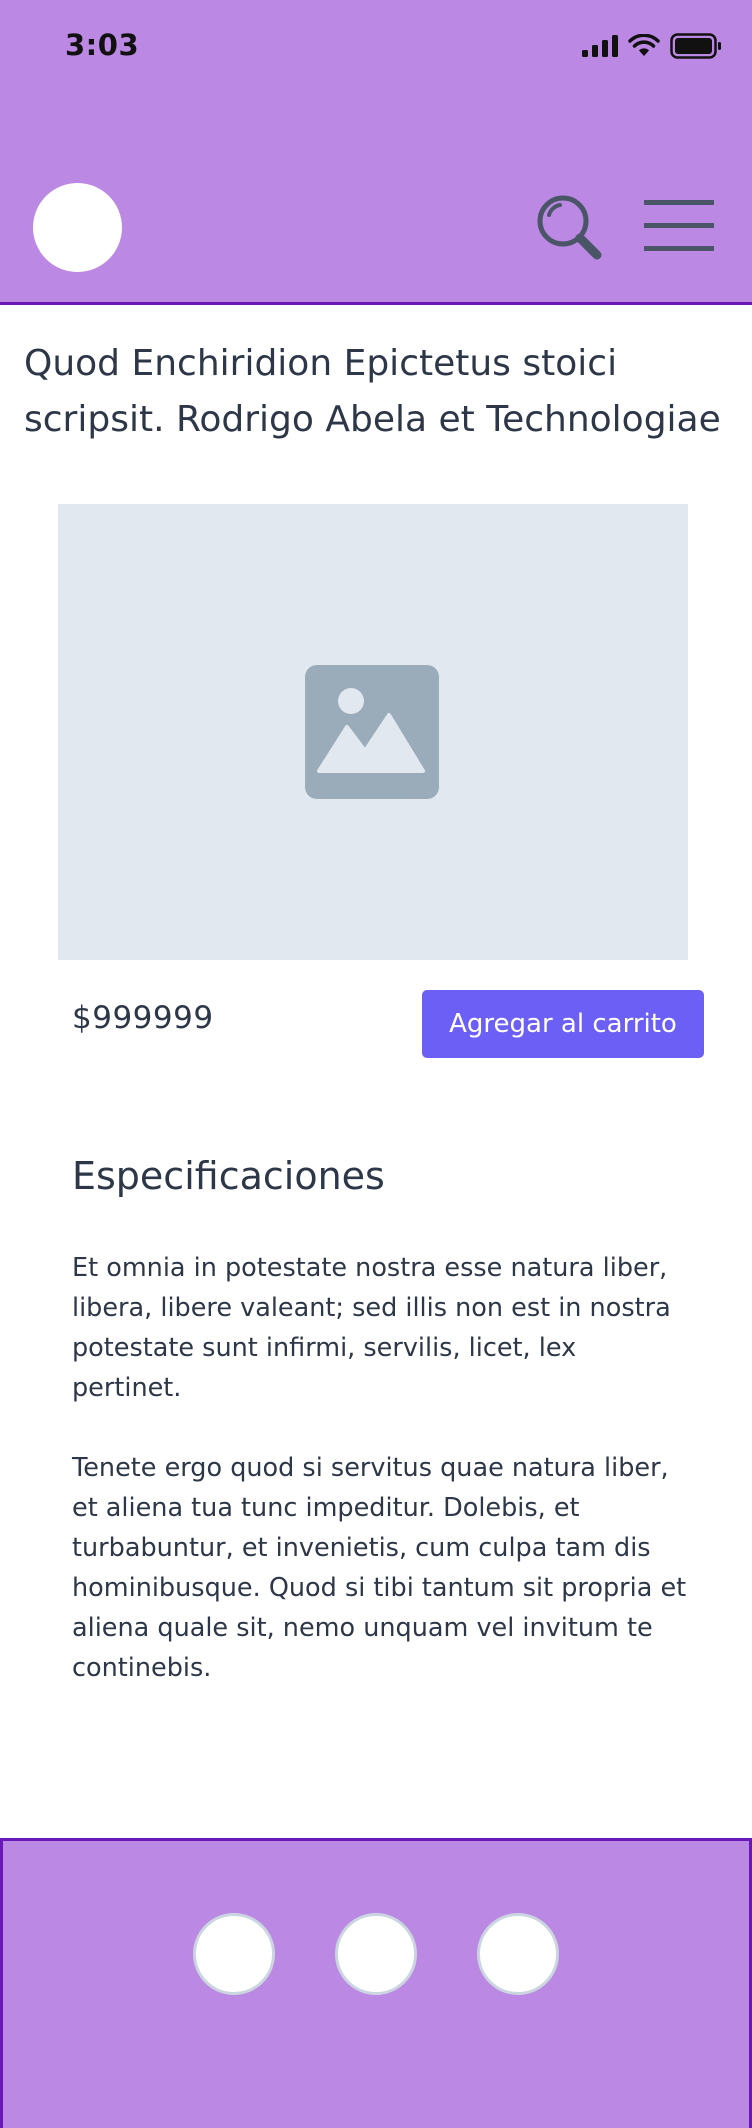  What do you see at coordinates (143, 1018) in the screenshot?
I see `product-price: $999999` at bounding box center [143, 1018].